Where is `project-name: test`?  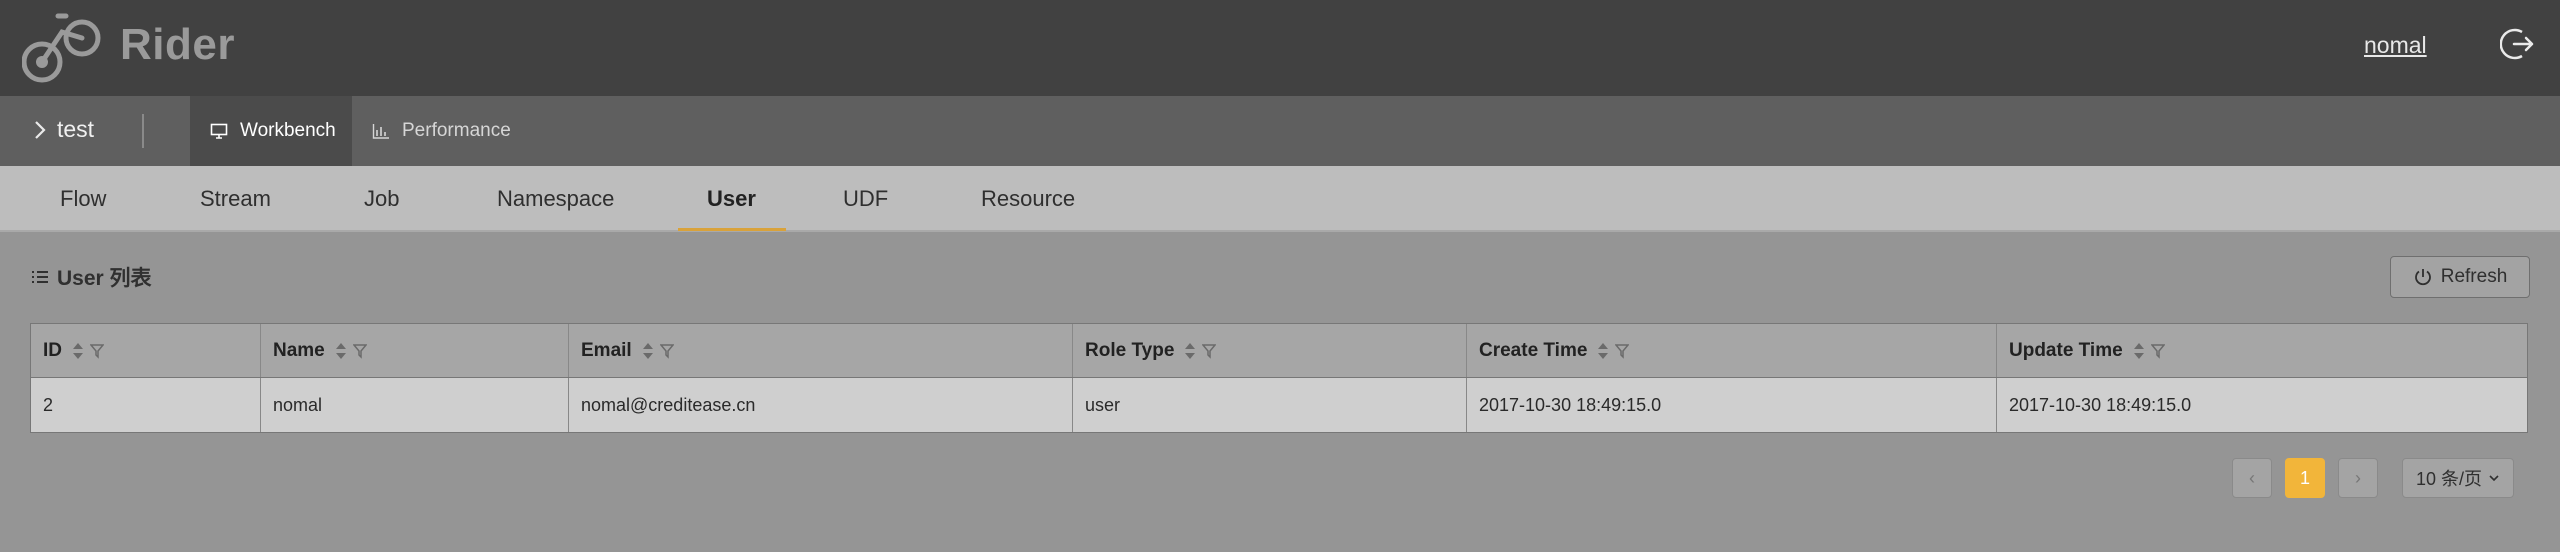 project-name: test is located at coordinates (75, 129).